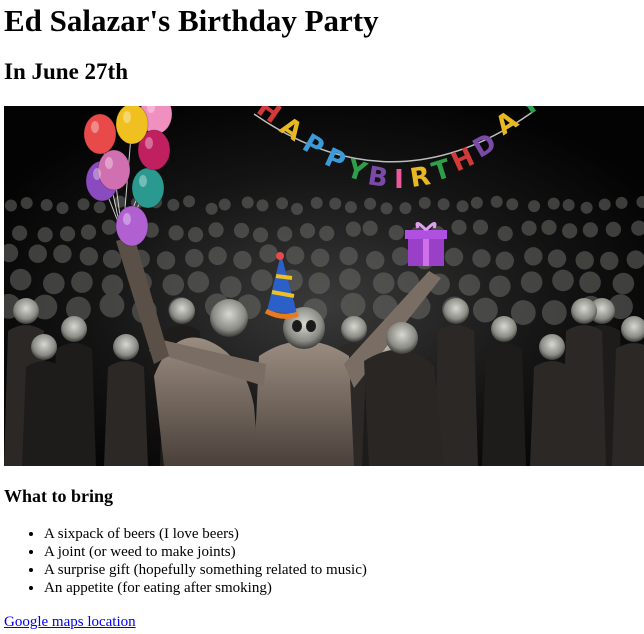  What do you see at coordinates (402, 338) in the screenshot?
I see `right-figure-skull` at bounding box center [402, 338].